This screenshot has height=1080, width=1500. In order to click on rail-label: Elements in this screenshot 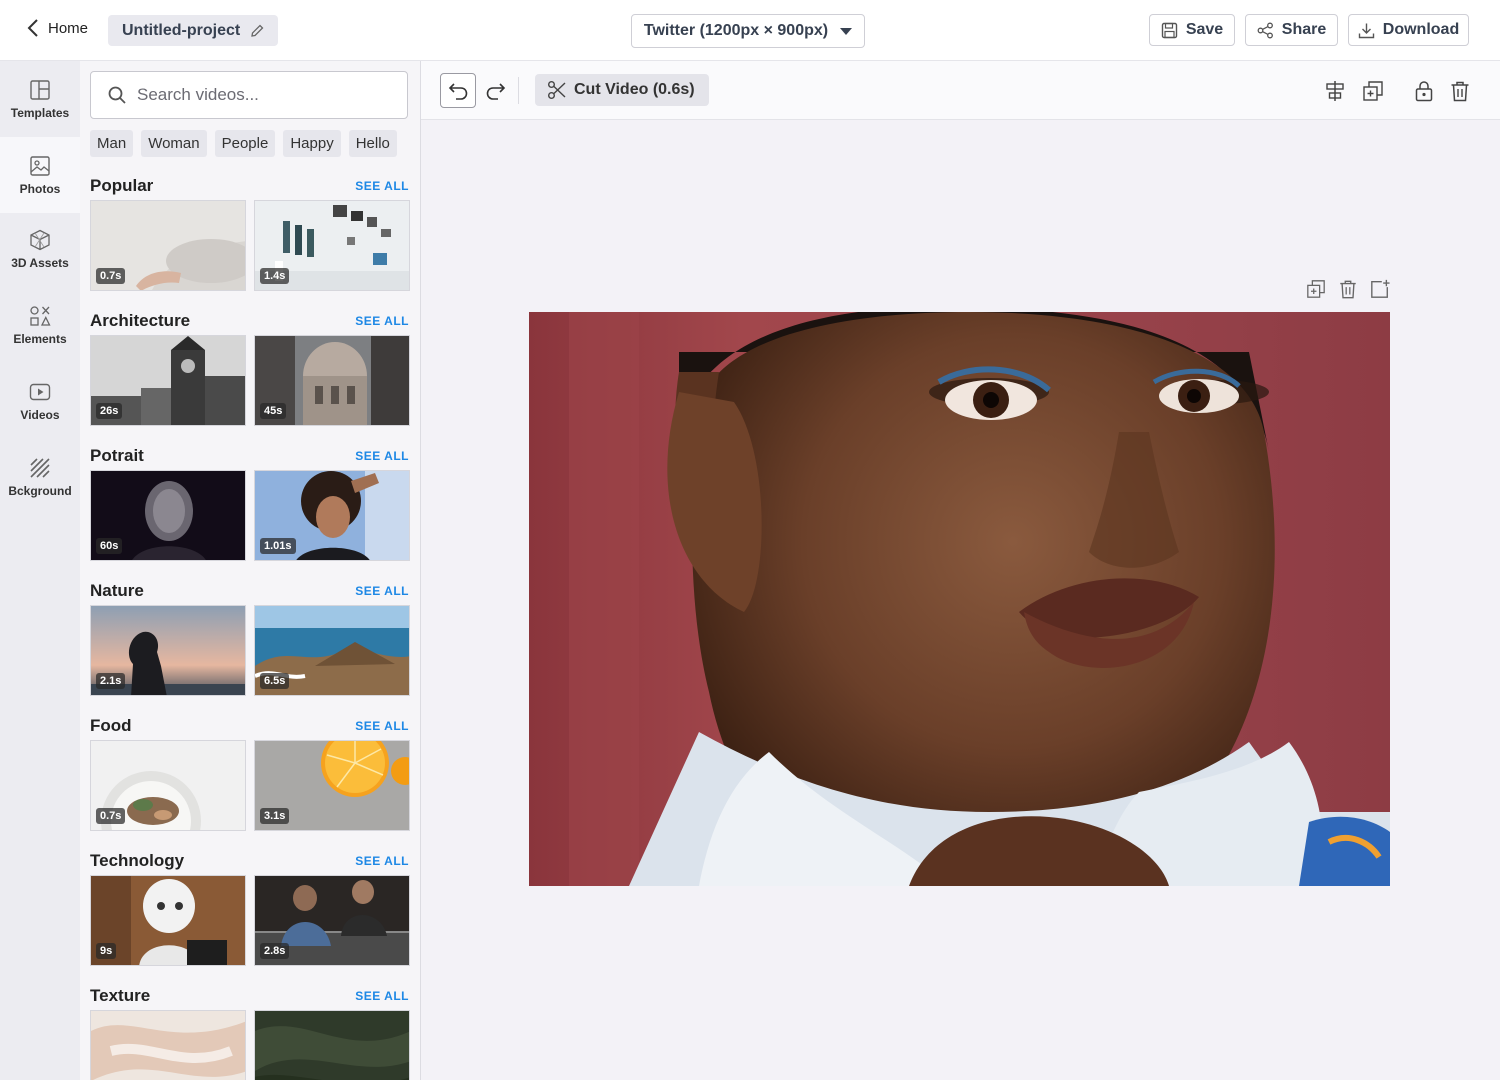, I will do `click(40, 339)`.